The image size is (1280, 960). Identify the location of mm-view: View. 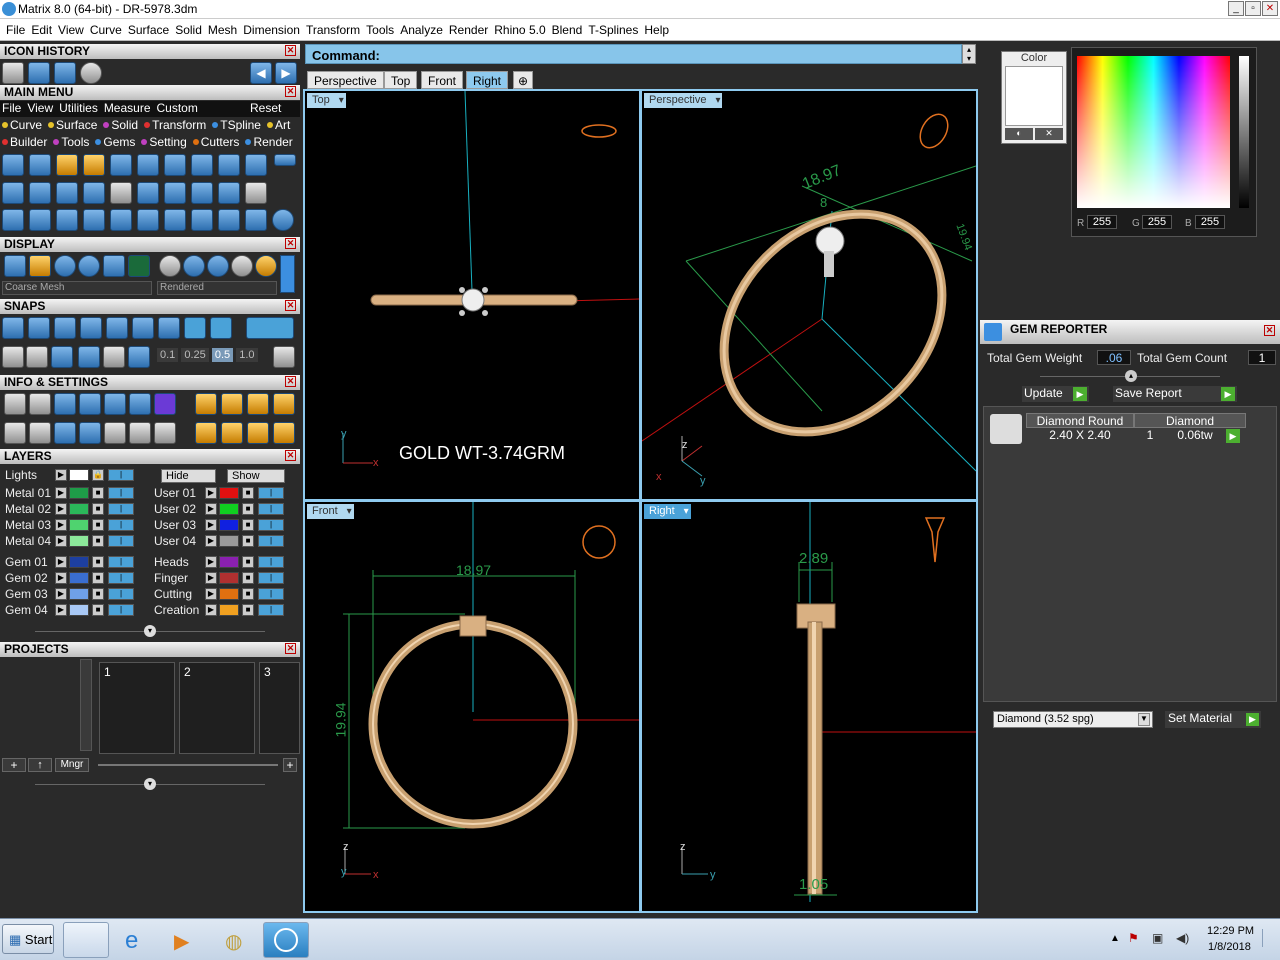
(40, 108).